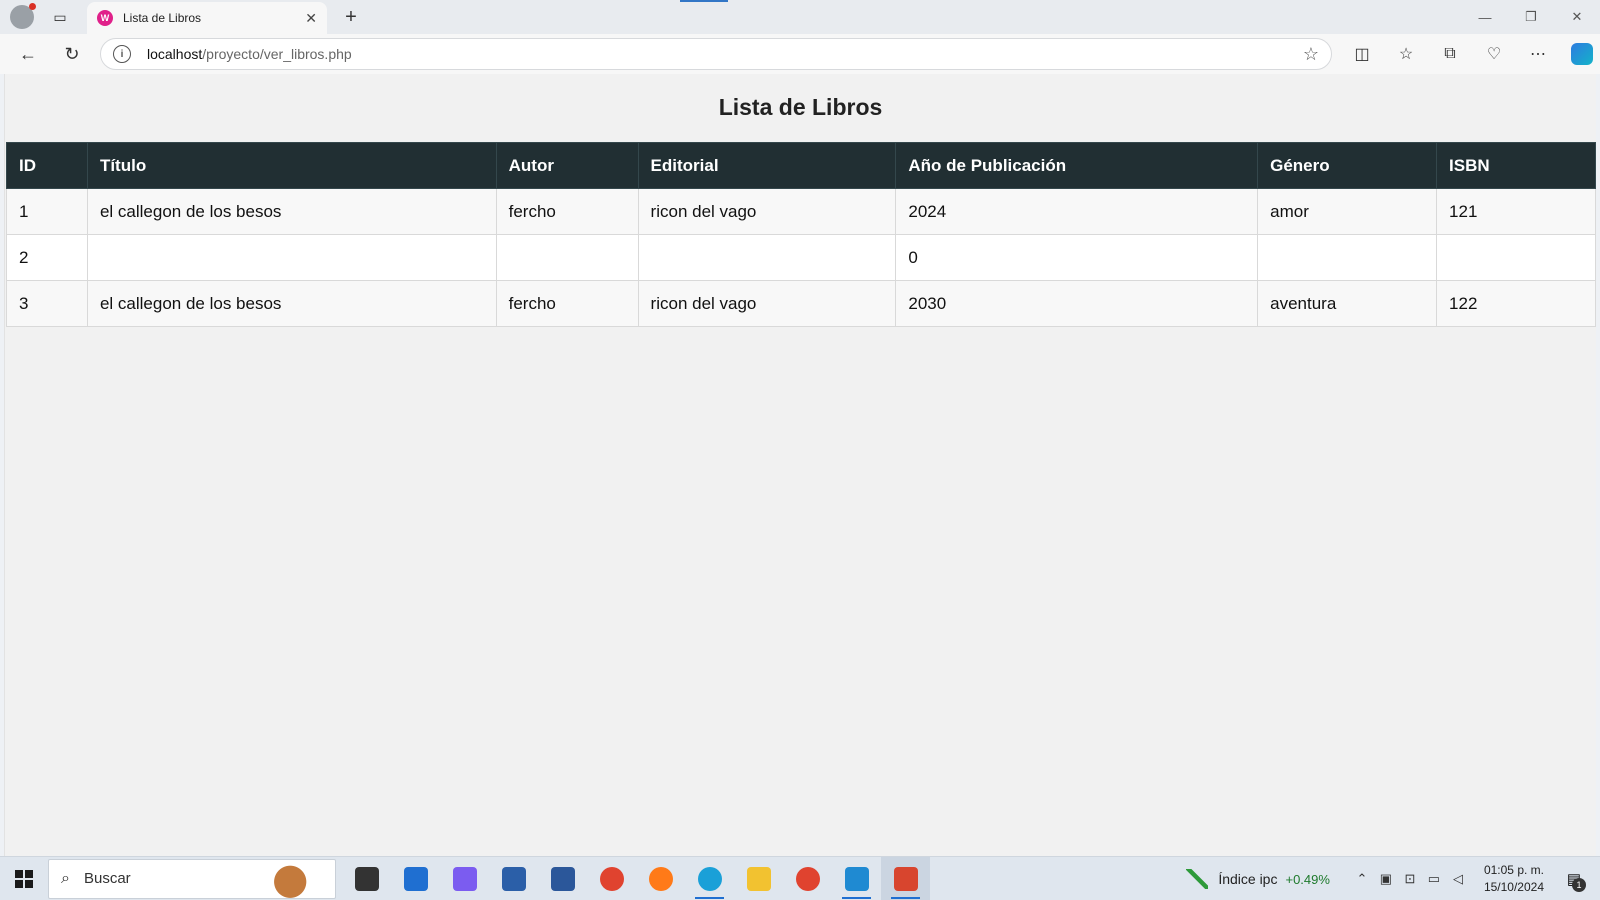 The width and height of the screenshot is (1600, 900). Describe the element at coordinates (162, 18) in the screenshot. I see `tab-title: Lista de Libros` at that location.